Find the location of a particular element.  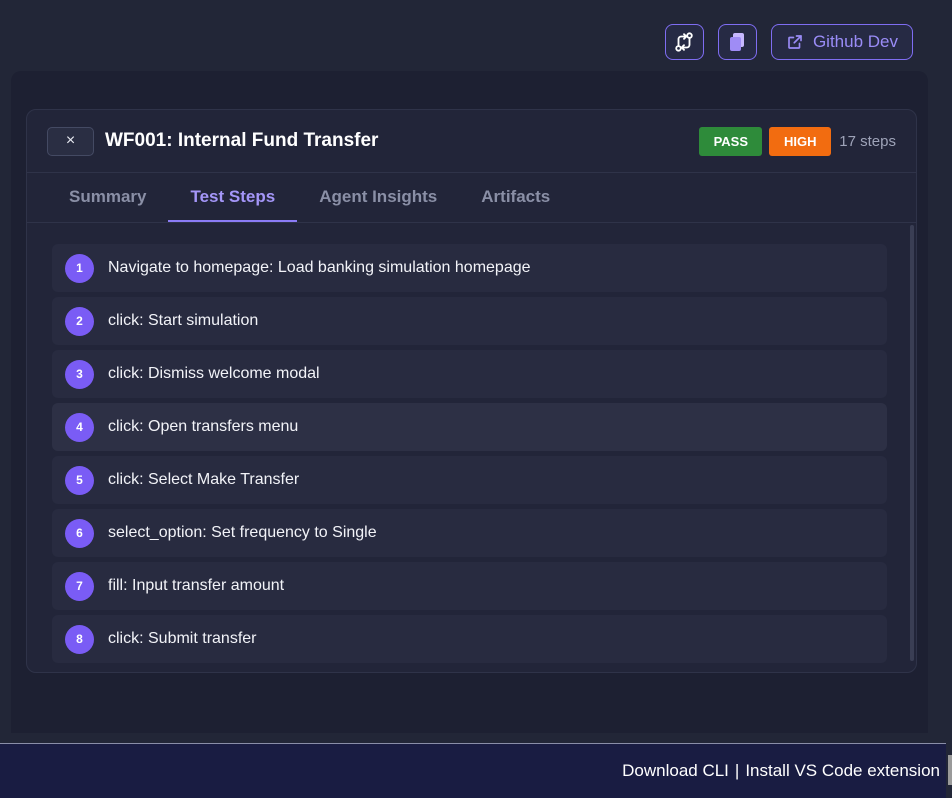

steps-count: 17 steps is located at coordinates (867, 141).